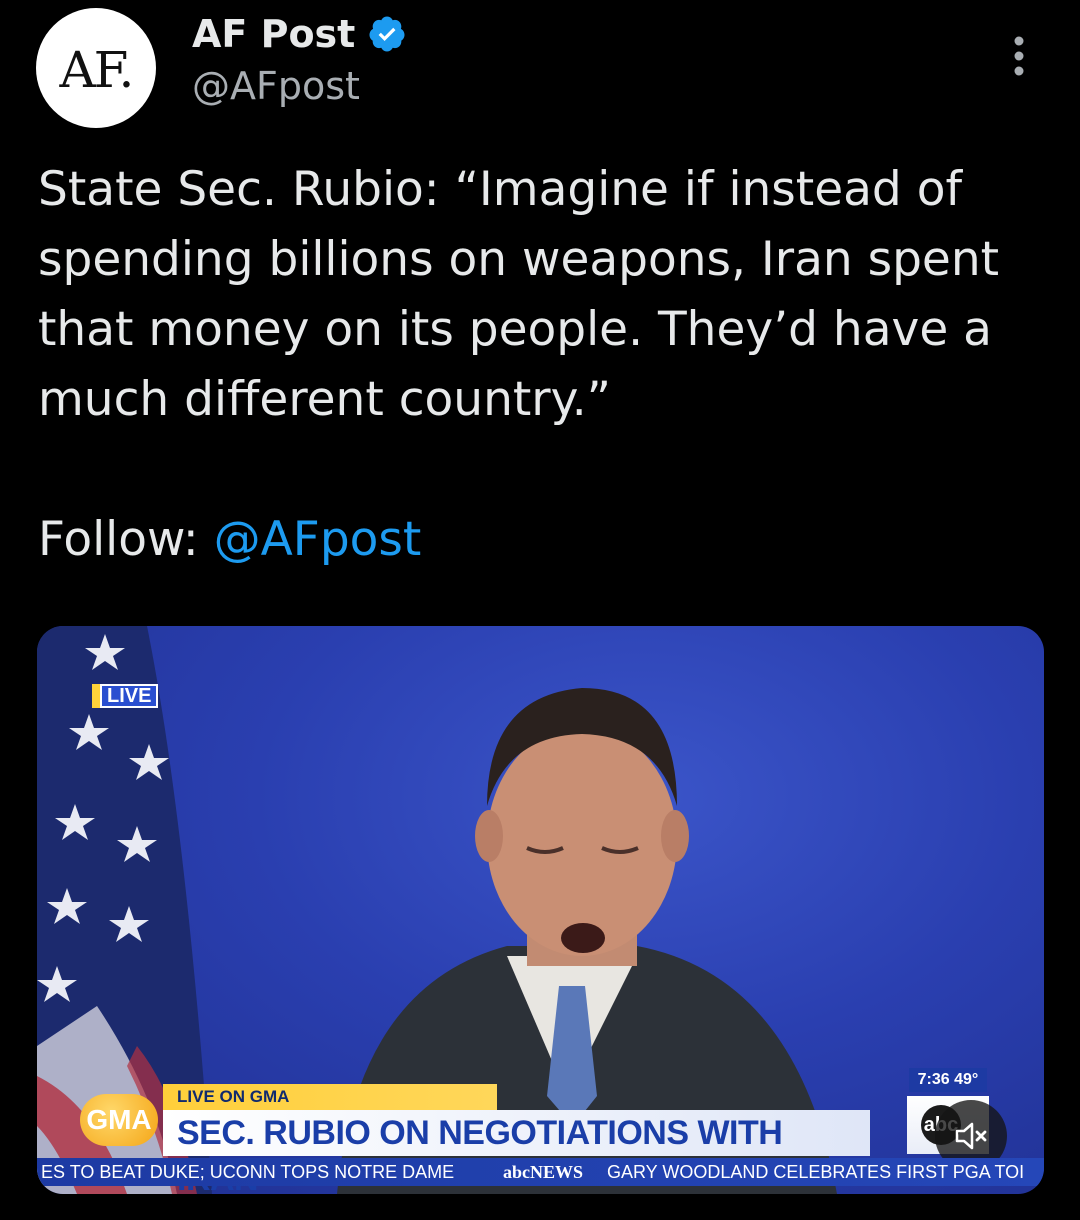  I want to click on author-avatar: AF., so click(96, 68).